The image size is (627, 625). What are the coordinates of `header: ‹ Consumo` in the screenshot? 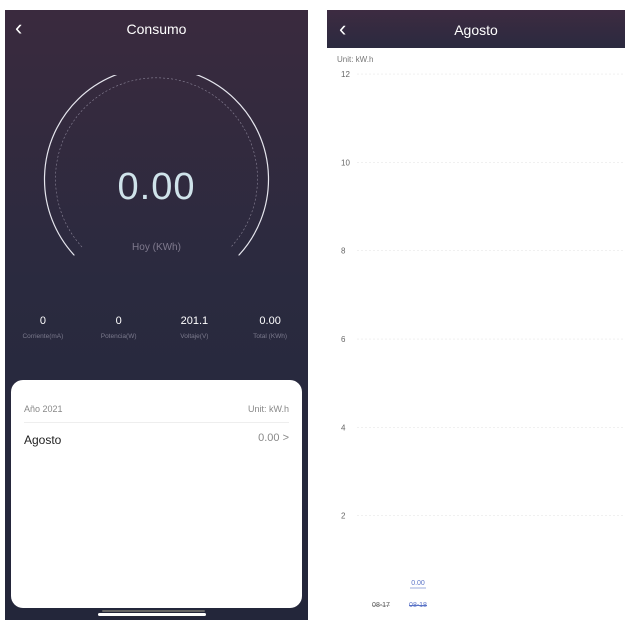 It's located at (156, 28).